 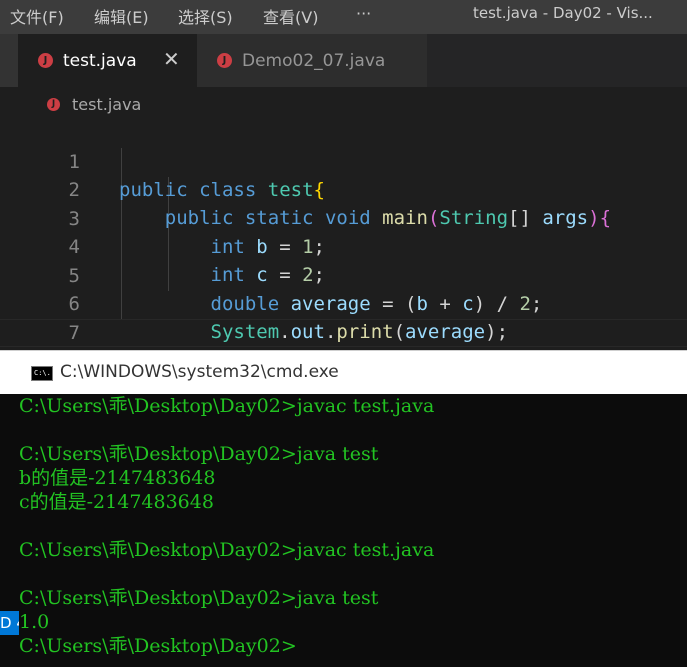 What do you see at coordinates (121, 16) in the screenshot?
I see `menu-edit: 编辑(E)` at bounding box center [121, 16].